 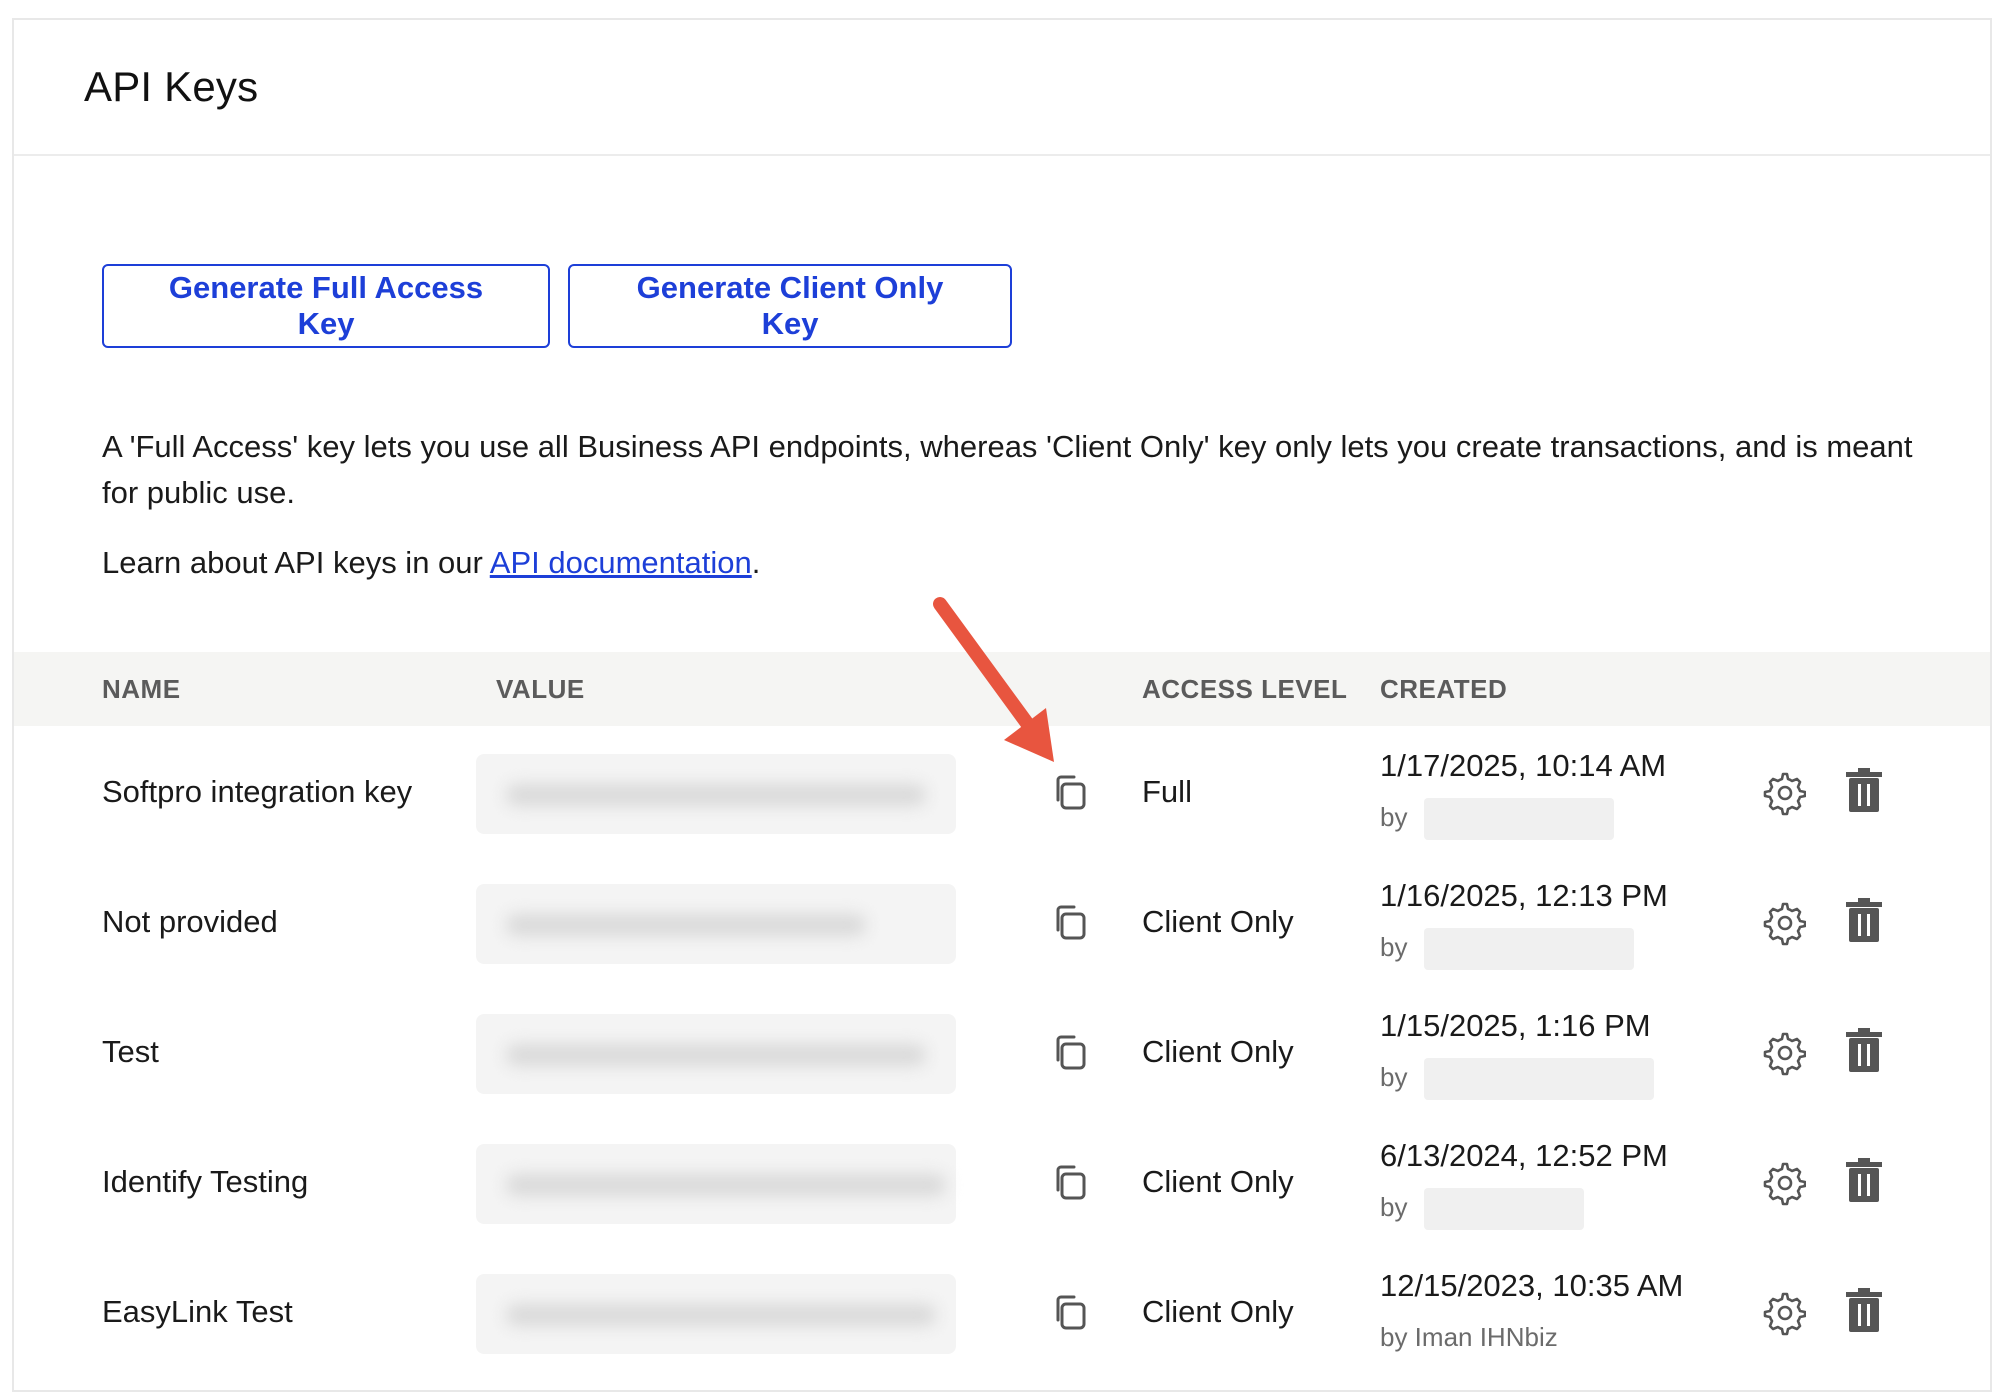 I want to click on key-name: Test, so click(x=130, y=1051).